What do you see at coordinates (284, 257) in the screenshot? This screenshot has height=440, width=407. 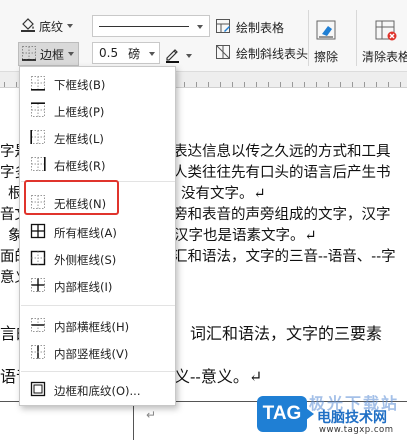 I see `doc-line-right: 汇和语法，文字的三音--语音、--字` at bounding box center [284, 257].